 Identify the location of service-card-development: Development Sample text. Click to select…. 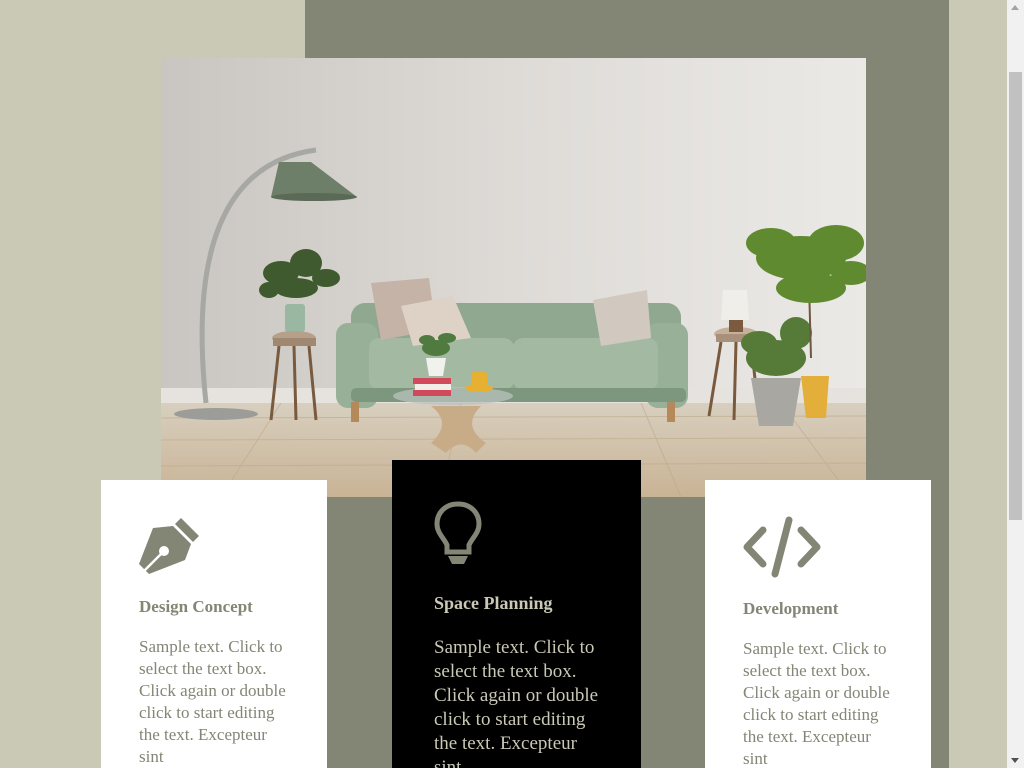
(818, 624).